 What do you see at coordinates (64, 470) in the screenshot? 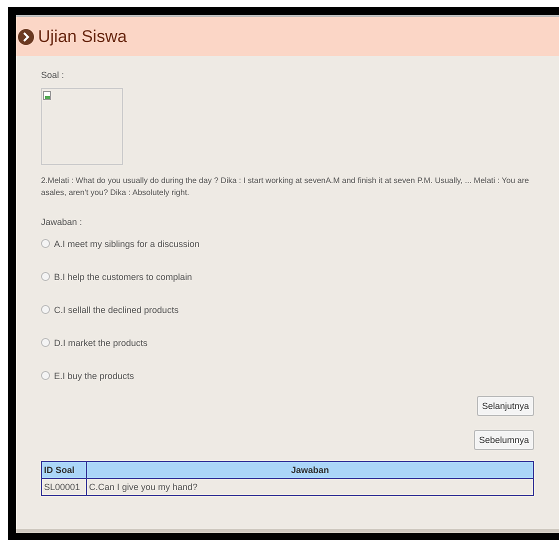
I see `column-header: ID Soal` at bounding box center [64, 470].